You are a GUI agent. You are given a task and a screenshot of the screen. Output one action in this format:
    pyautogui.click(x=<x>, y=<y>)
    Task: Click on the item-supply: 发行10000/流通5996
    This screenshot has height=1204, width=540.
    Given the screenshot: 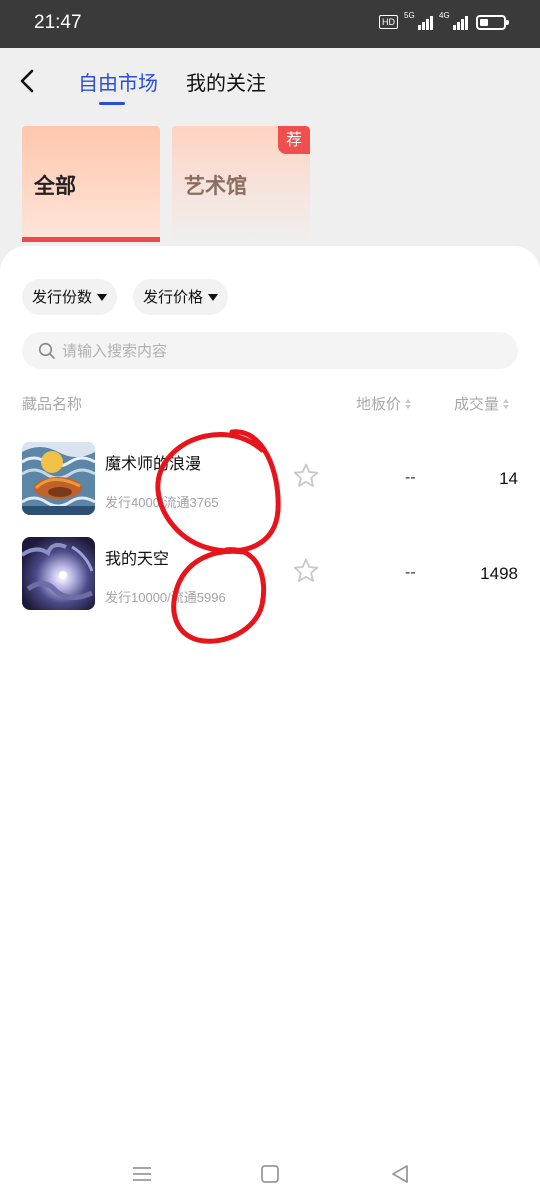 What is the action you would take?
    pyautogui.click(x=165, y=597)
    